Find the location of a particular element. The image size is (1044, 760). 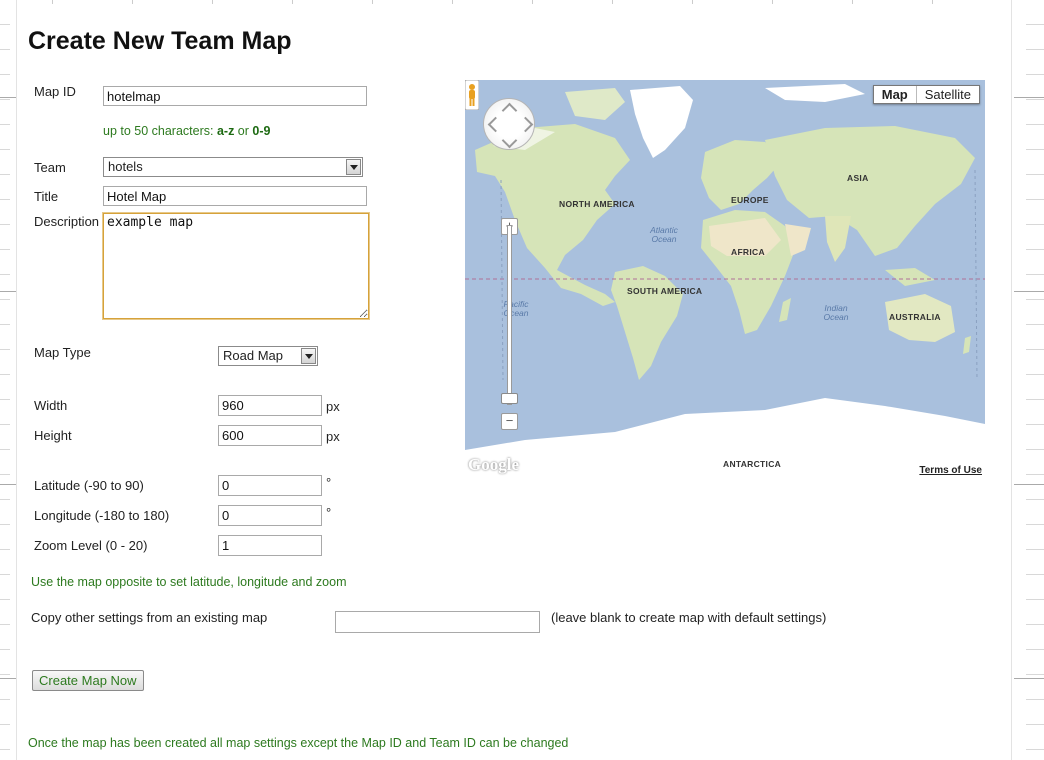

map-label-antarctica: ANTARCTICA is located at coordinates (752, 464).